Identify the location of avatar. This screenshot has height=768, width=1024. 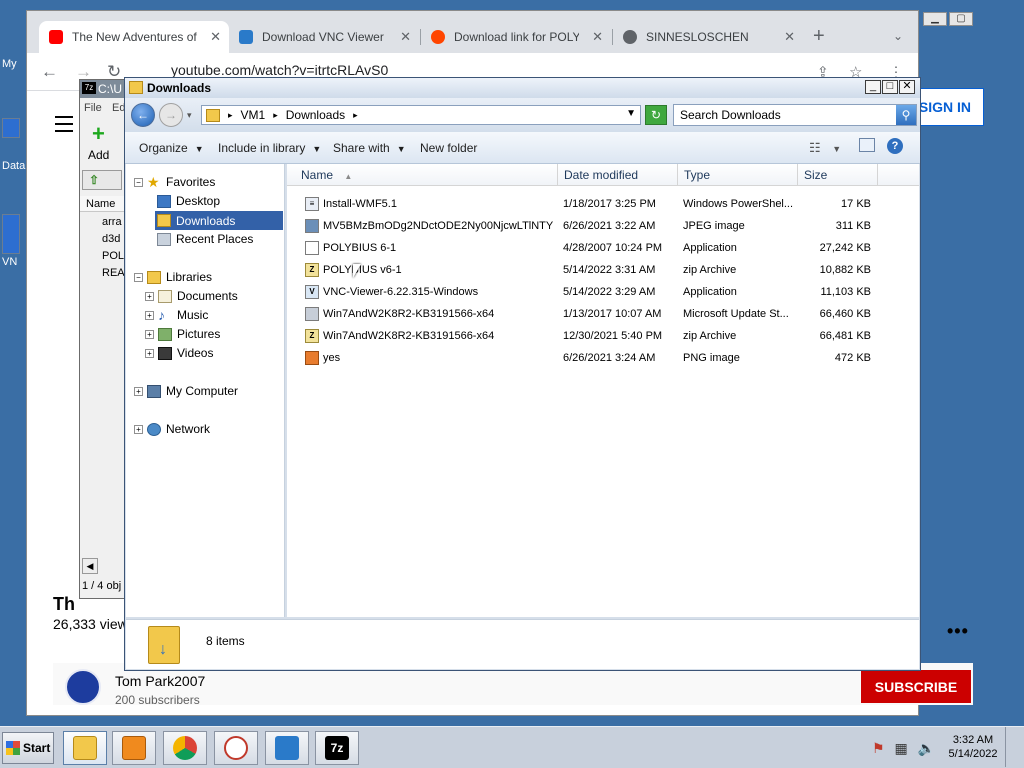
(83, 687).